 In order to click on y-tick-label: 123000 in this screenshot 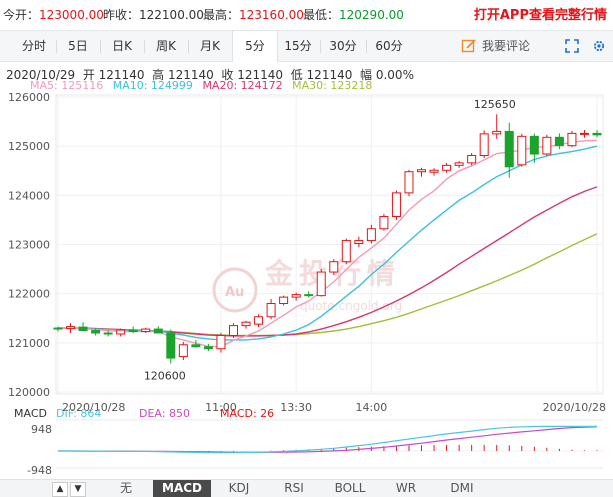, I will do `click(29, 245)`.